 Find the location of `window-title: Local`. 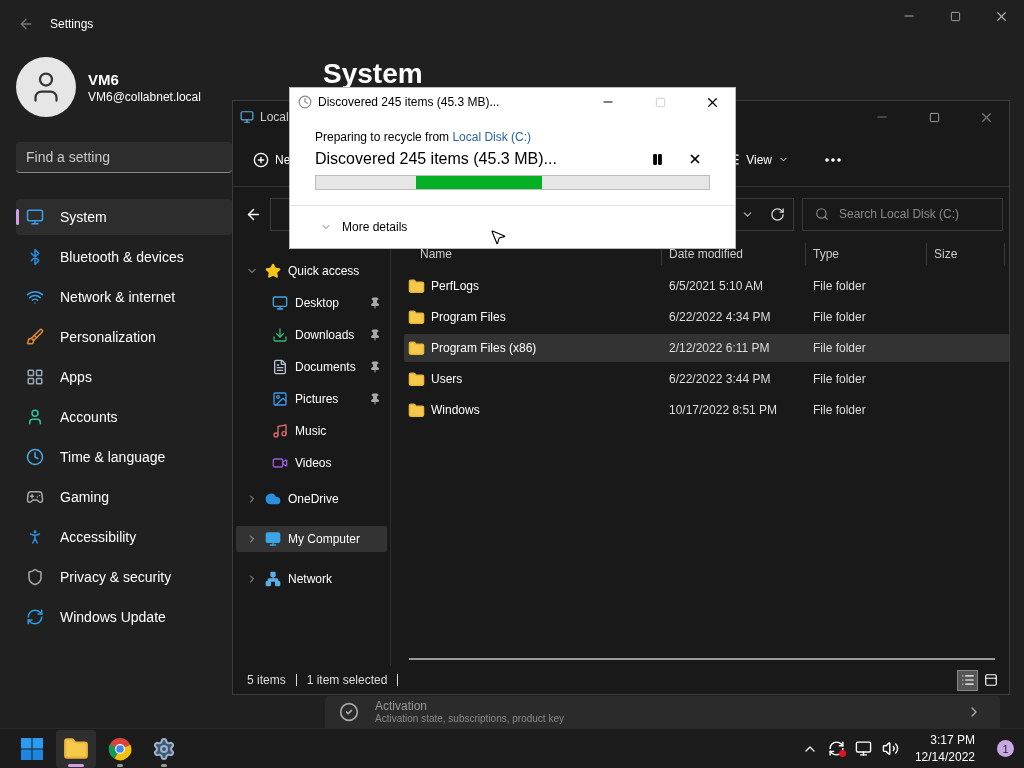

window-title: Local is located at coordinates (274, 117).